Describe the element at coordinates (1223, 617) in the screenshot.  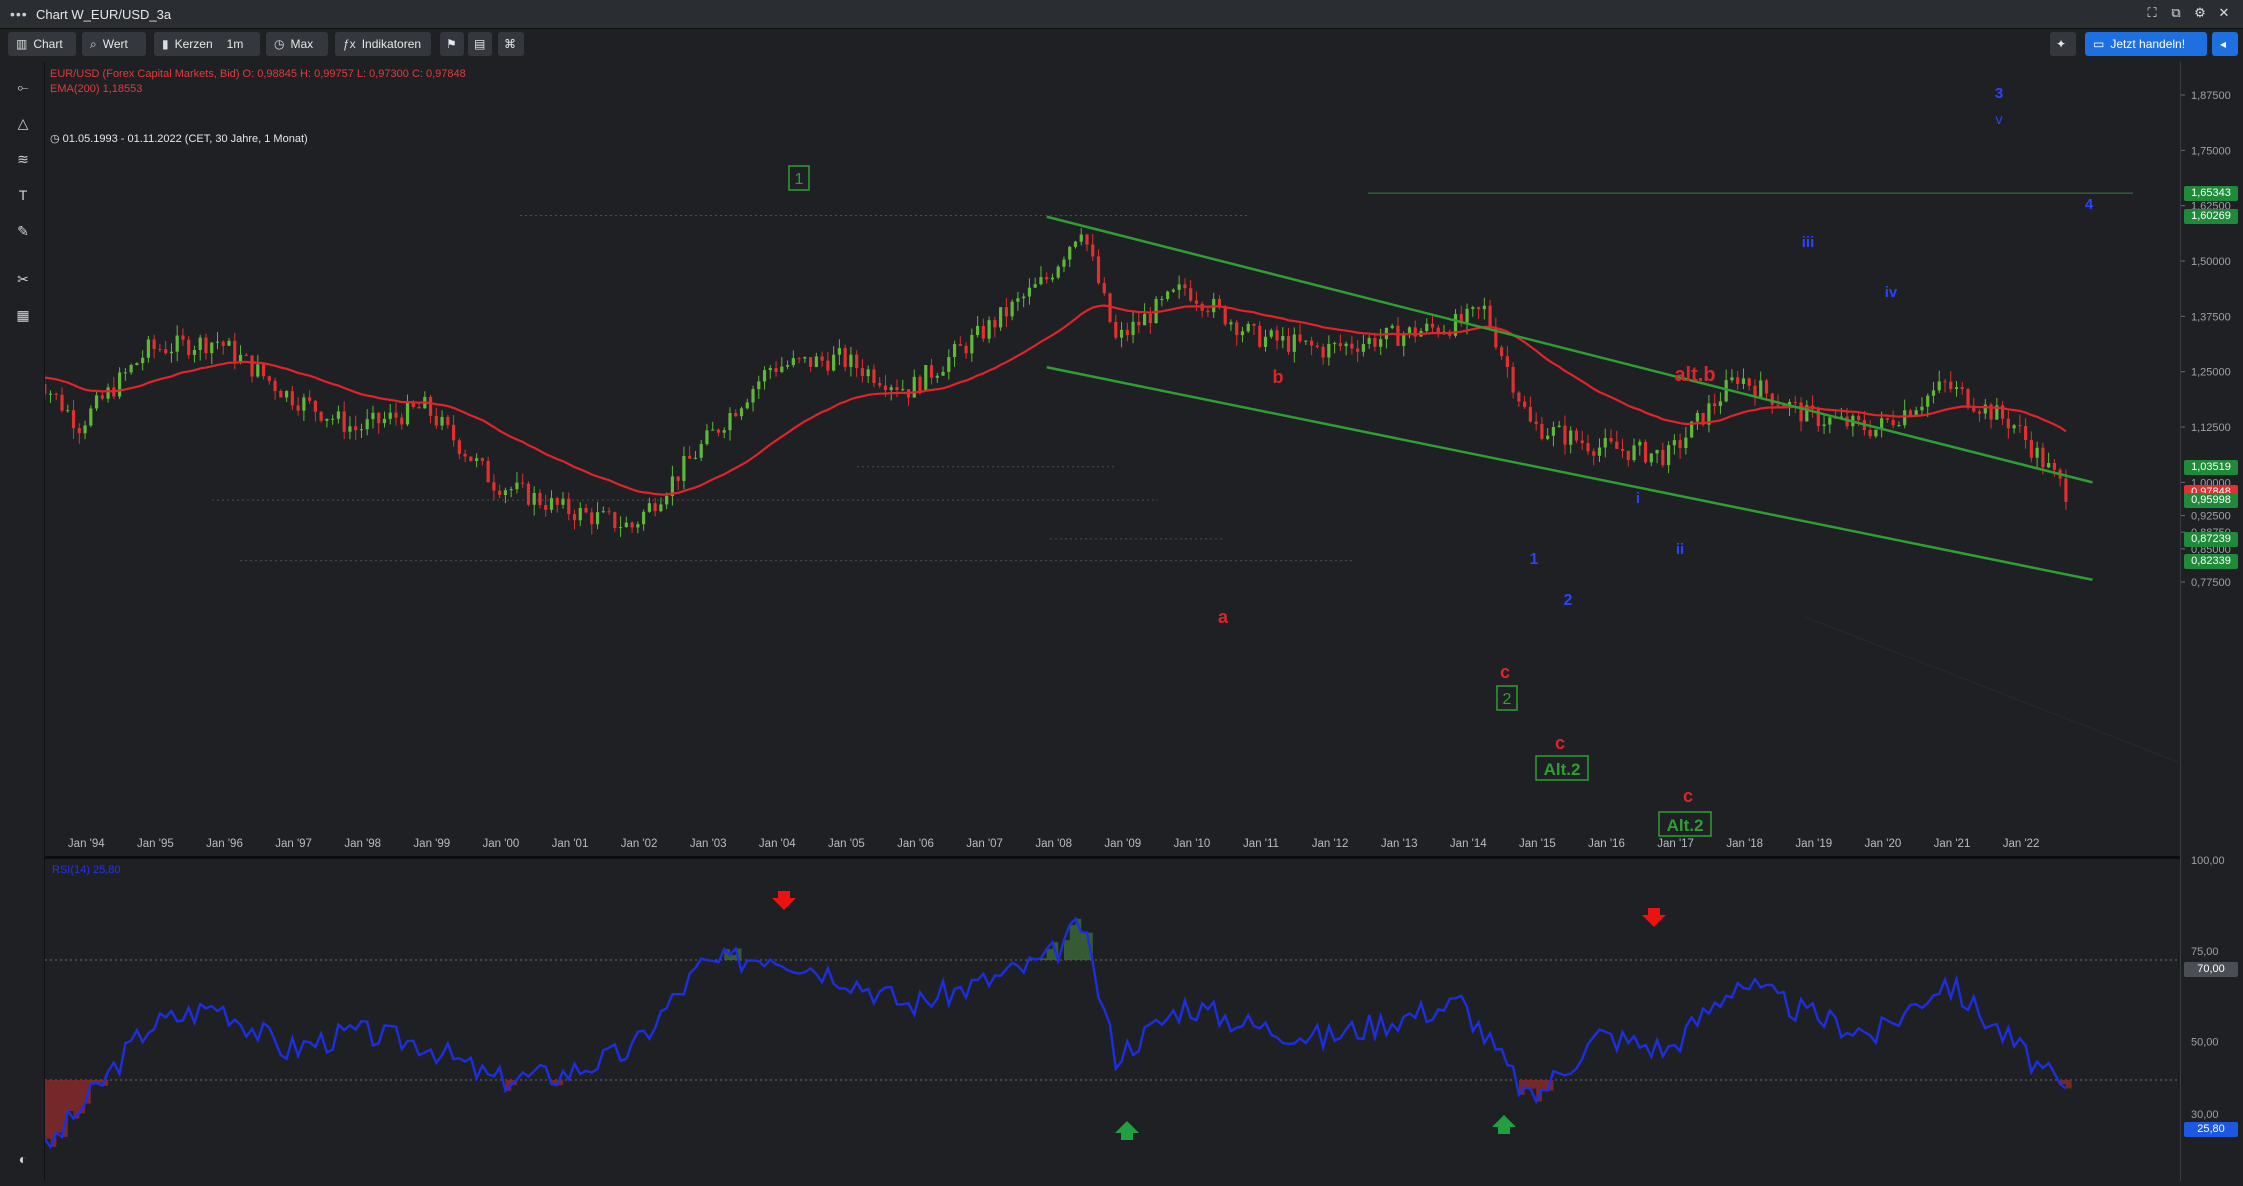
I see `wave-a-label: a` at that location.